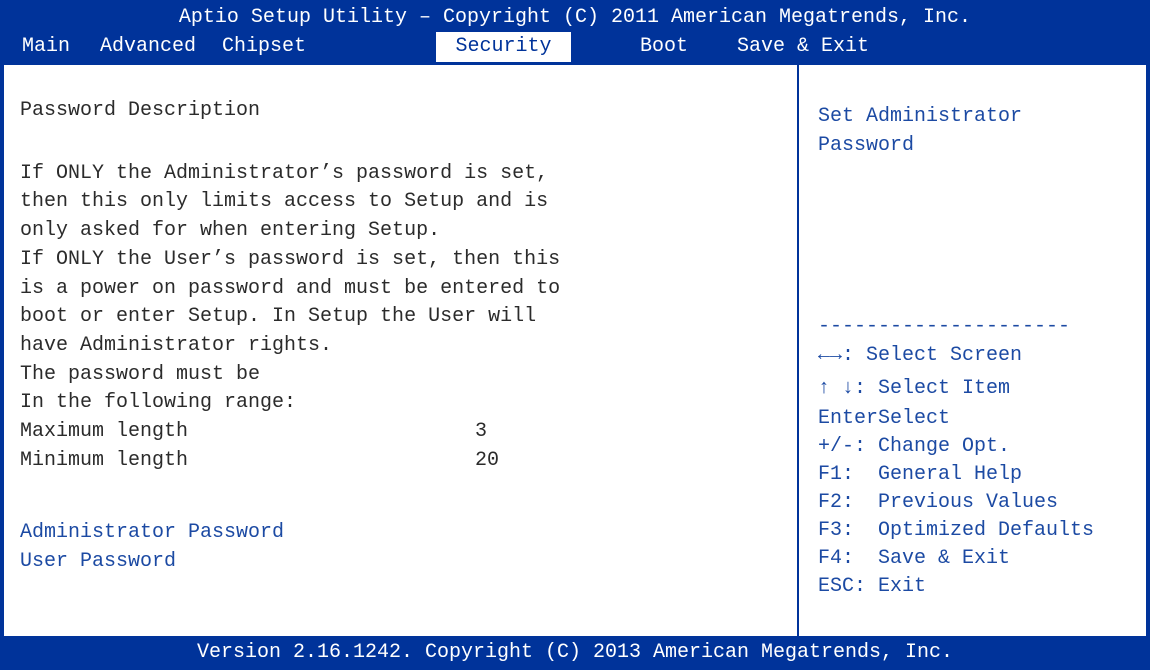 This screenshot has width=1150, height=670. What do you see at coordinates (503, 48) in the screenshot?
I see `tab-security: Security` at bounding box center [503, 48].